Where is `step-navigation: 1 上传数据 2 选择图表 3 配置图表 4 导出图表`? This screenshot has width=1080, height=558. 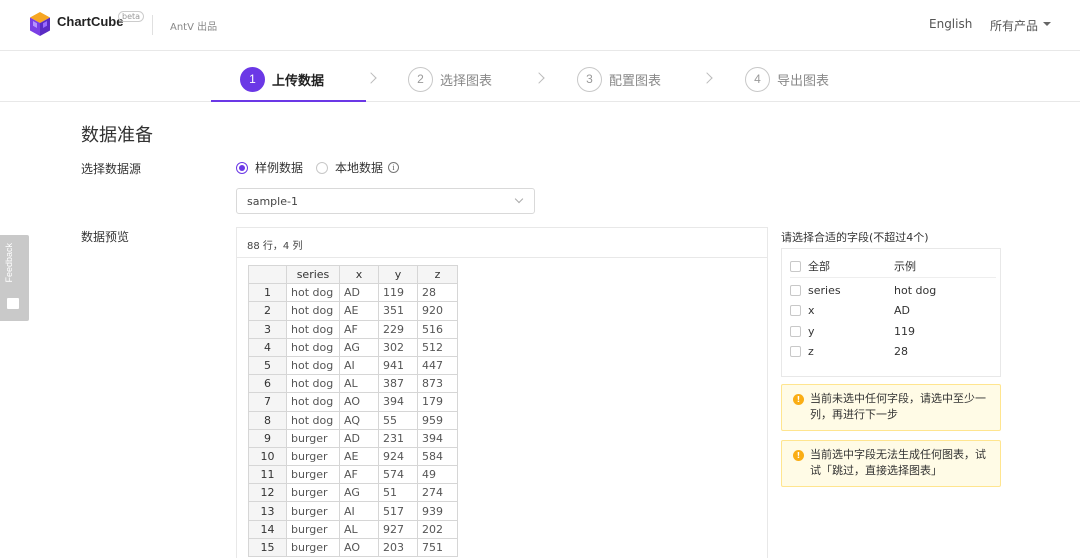 step-navigation: 1 上传数据 2 选择图表 3 配置图表 4 导出图表 is located at coordinates (540, 77).